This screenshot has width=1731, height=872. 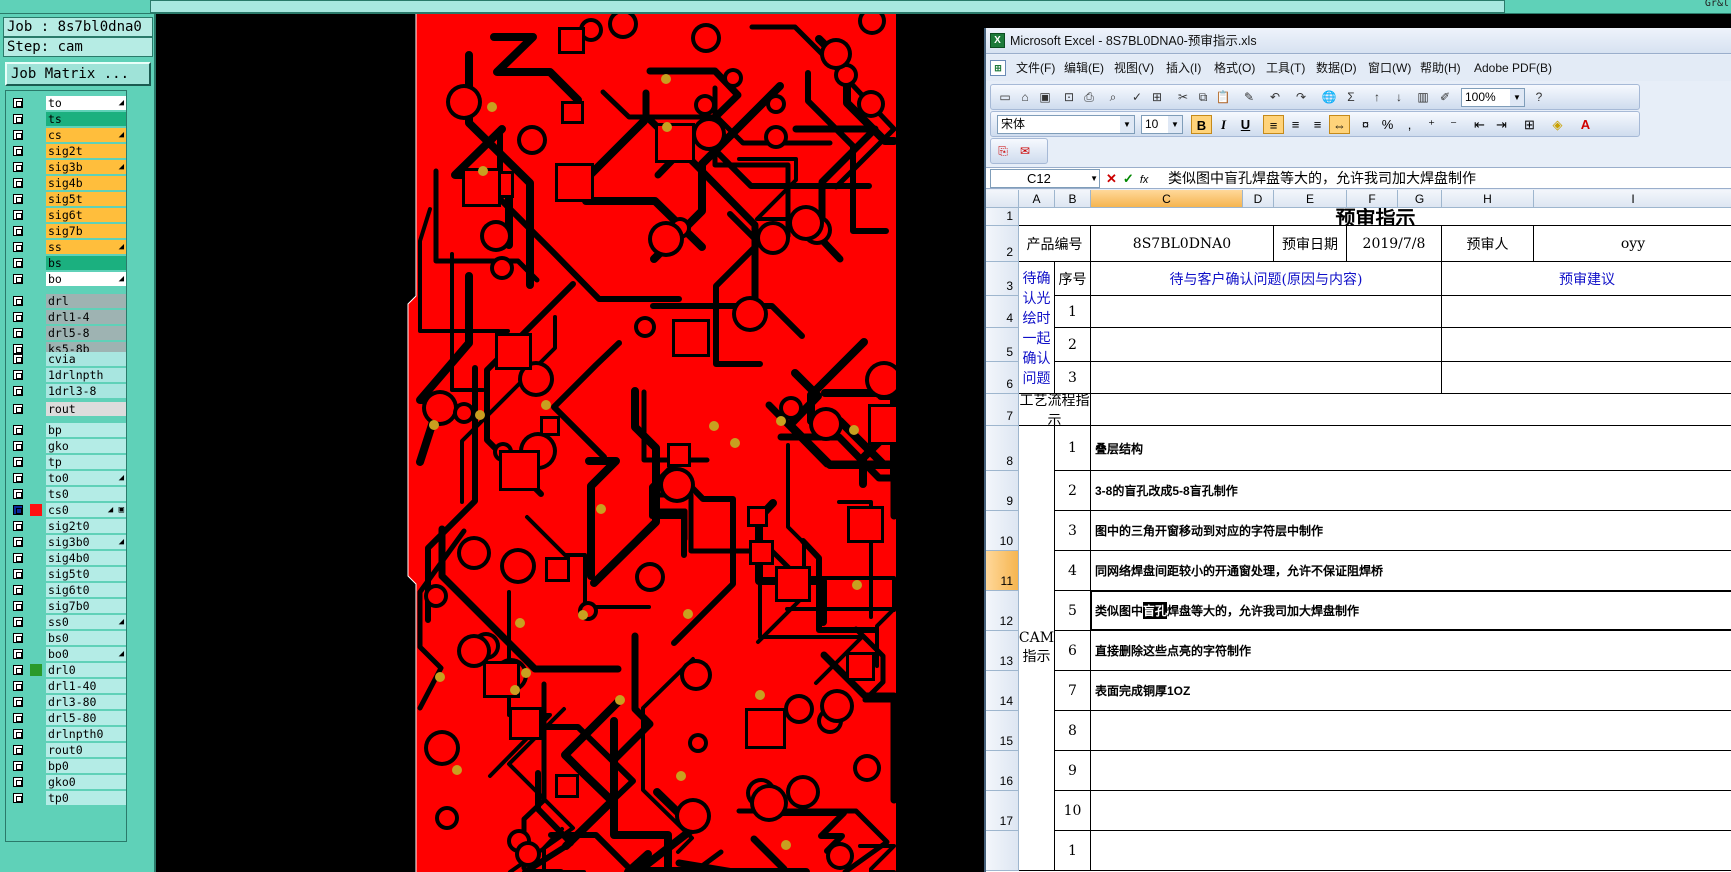 I want to click on menu-edit: 编辑(E), so click(x=1084, y=68).